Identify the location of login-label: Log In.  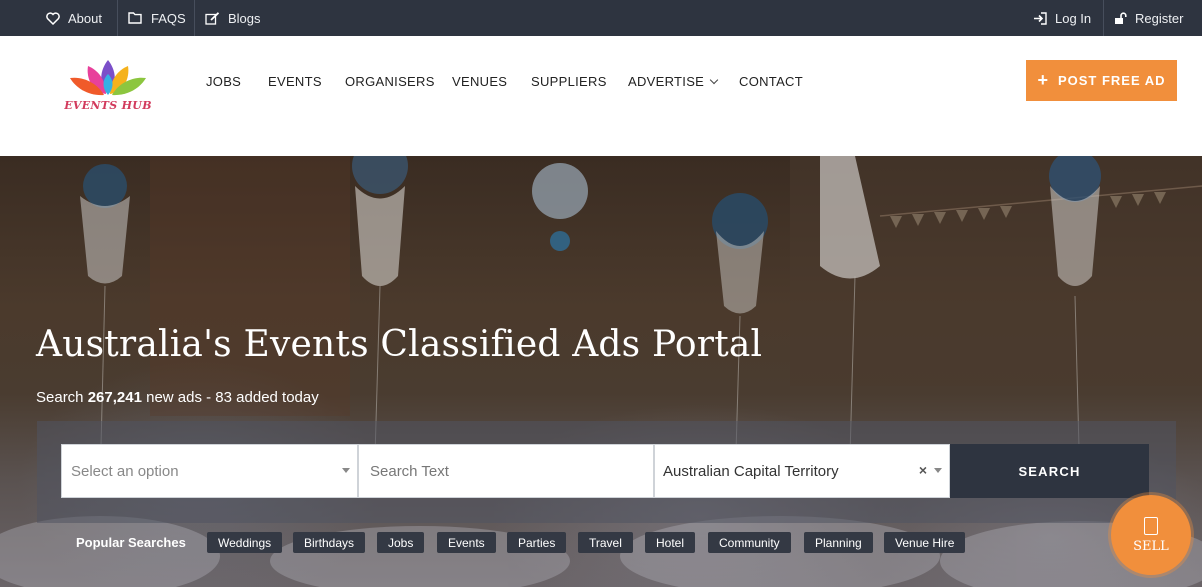
(1073, 18).